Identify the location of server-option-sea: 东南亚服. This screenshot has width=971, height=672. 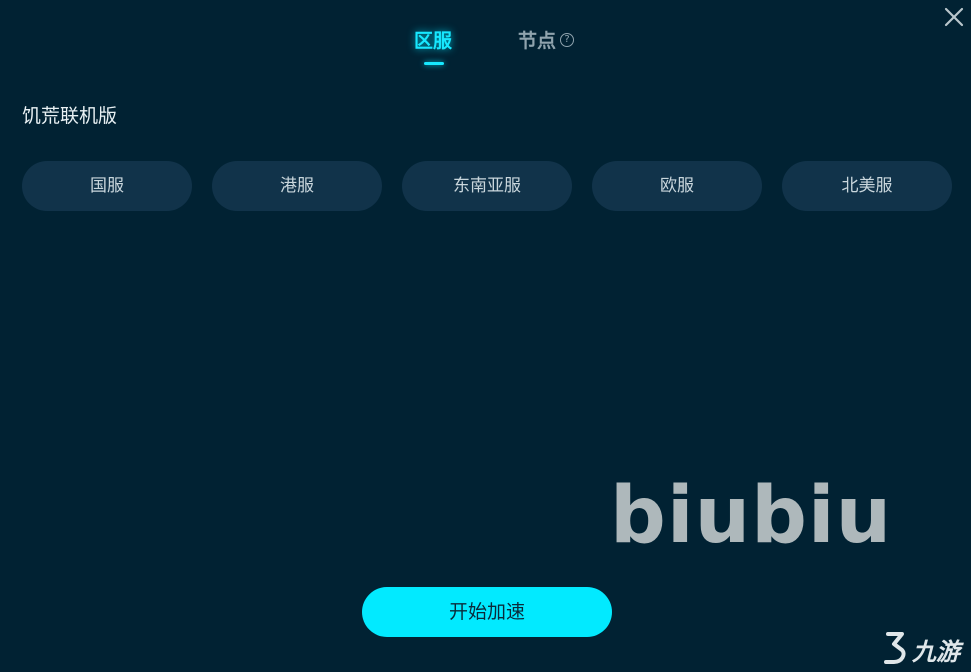
(487, 186).